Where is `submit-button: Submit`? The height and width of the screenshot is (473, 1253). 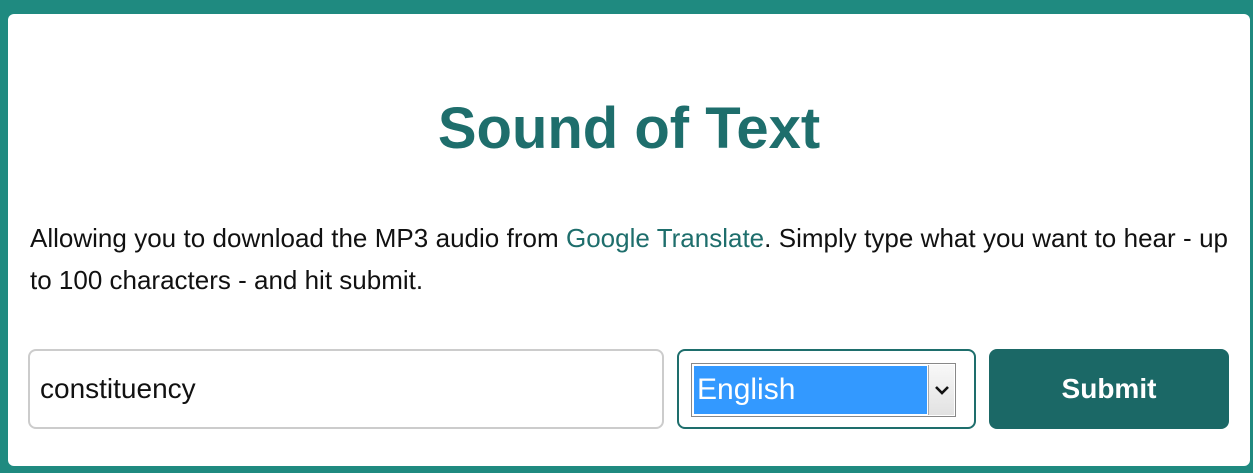
submit-button: Submit is located at coordinates (1109, 389).